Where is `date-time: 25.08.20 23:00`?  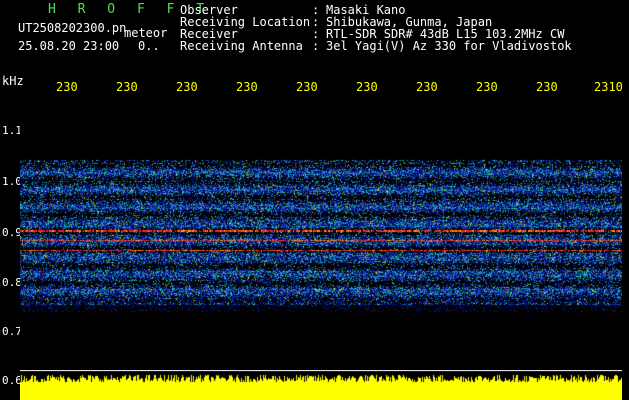
date-time: 25.08.20 23:00 is located at coordinates (69, 46).